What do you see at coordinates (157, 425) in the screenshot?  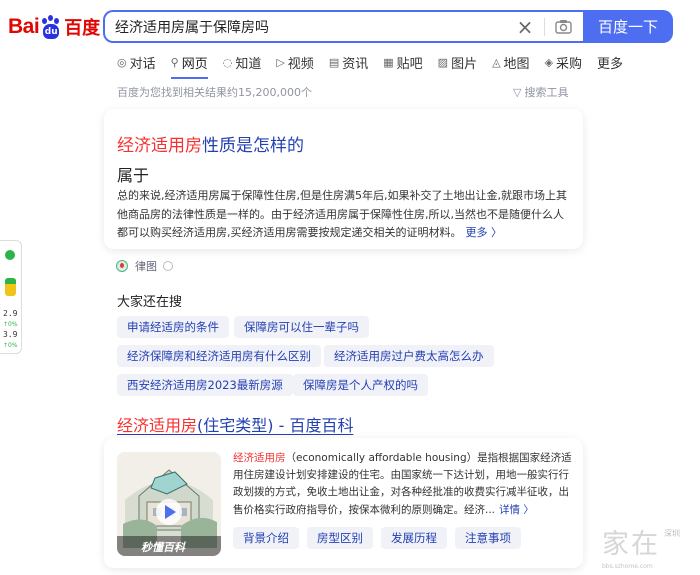 I see `result-title-highlight: 经济适用房` at bounding box center [157, 425].